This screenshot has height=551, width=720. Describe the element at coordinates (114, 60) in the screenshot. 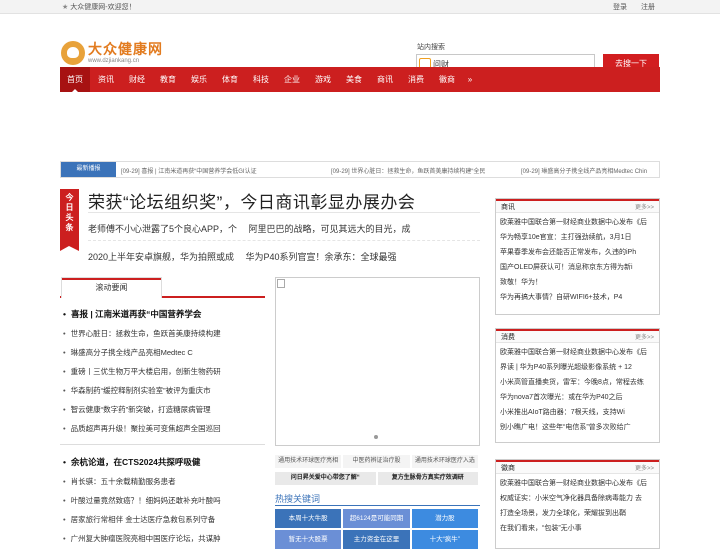

I see `logo-domain: www.dzjiankang.cn` at that location.